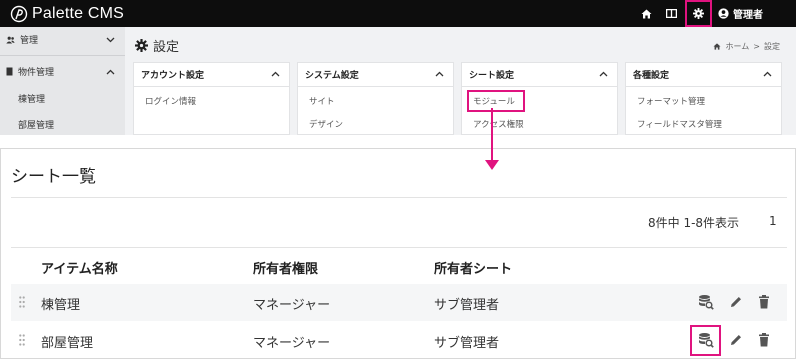  Describe the element at coordinates (326, 124) in the screenshot. I see `link-design: デザイン` at that location.